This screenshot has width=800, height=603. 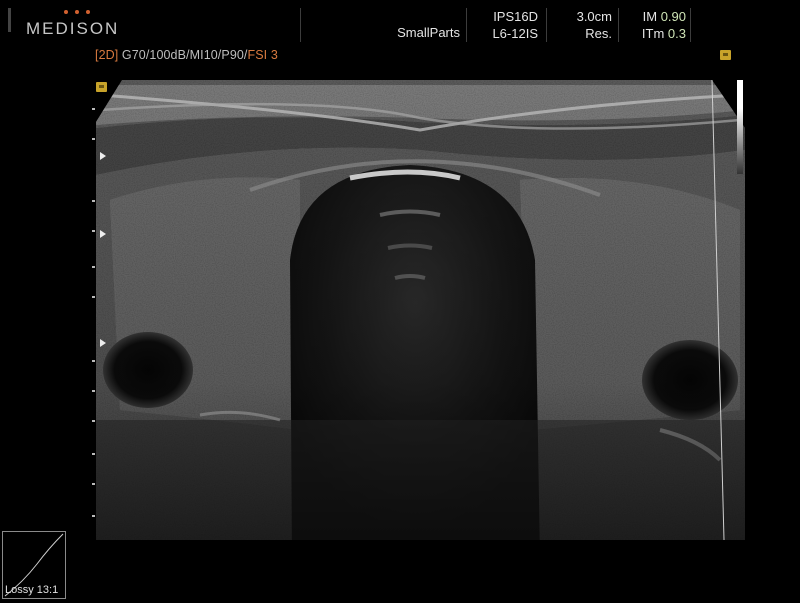 What do you see at coordinates (740, 127) in the screenshot?
I see `grayscale-bar` at bounding box center [740, 127].